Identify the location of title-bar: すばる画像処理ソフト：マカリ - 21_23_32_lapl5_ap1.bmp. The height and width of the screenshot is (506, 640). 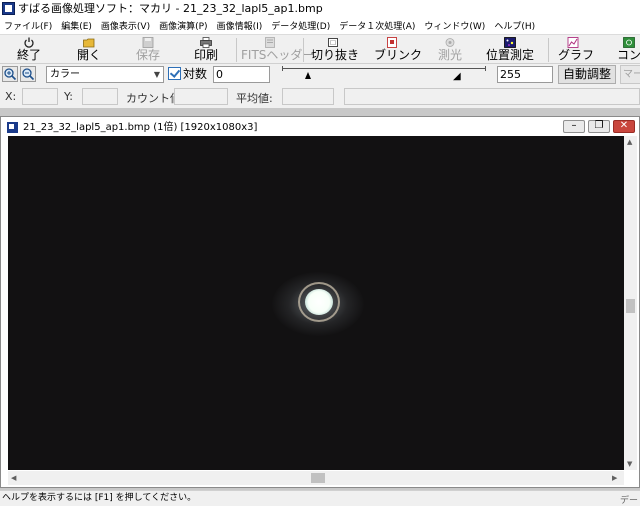
(320, 8).